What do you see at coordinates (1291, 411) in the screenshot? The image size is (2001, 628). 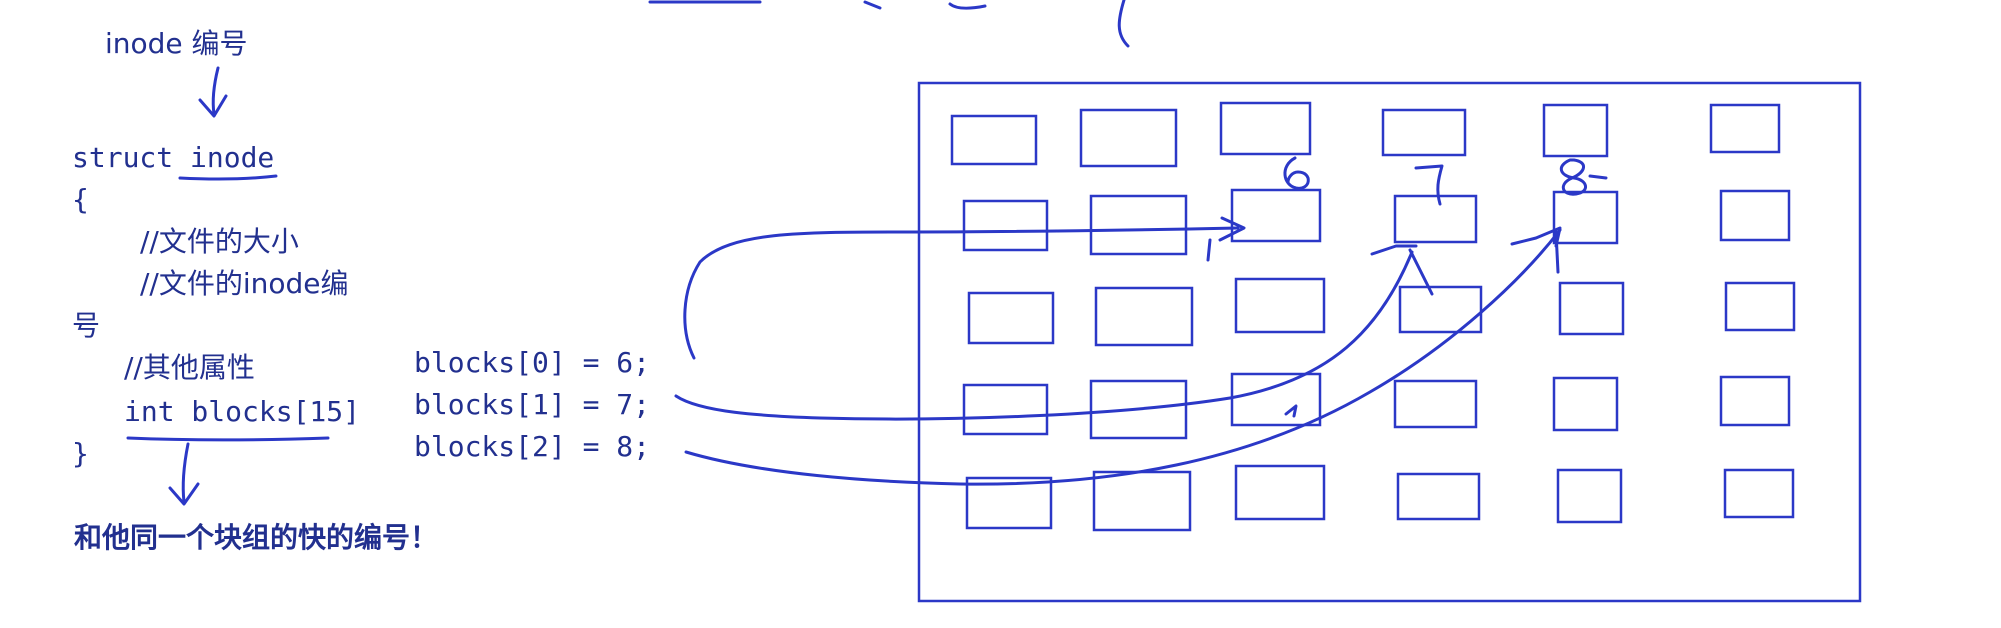 I see `pen-scribble` at bounding box center [1291, 411].